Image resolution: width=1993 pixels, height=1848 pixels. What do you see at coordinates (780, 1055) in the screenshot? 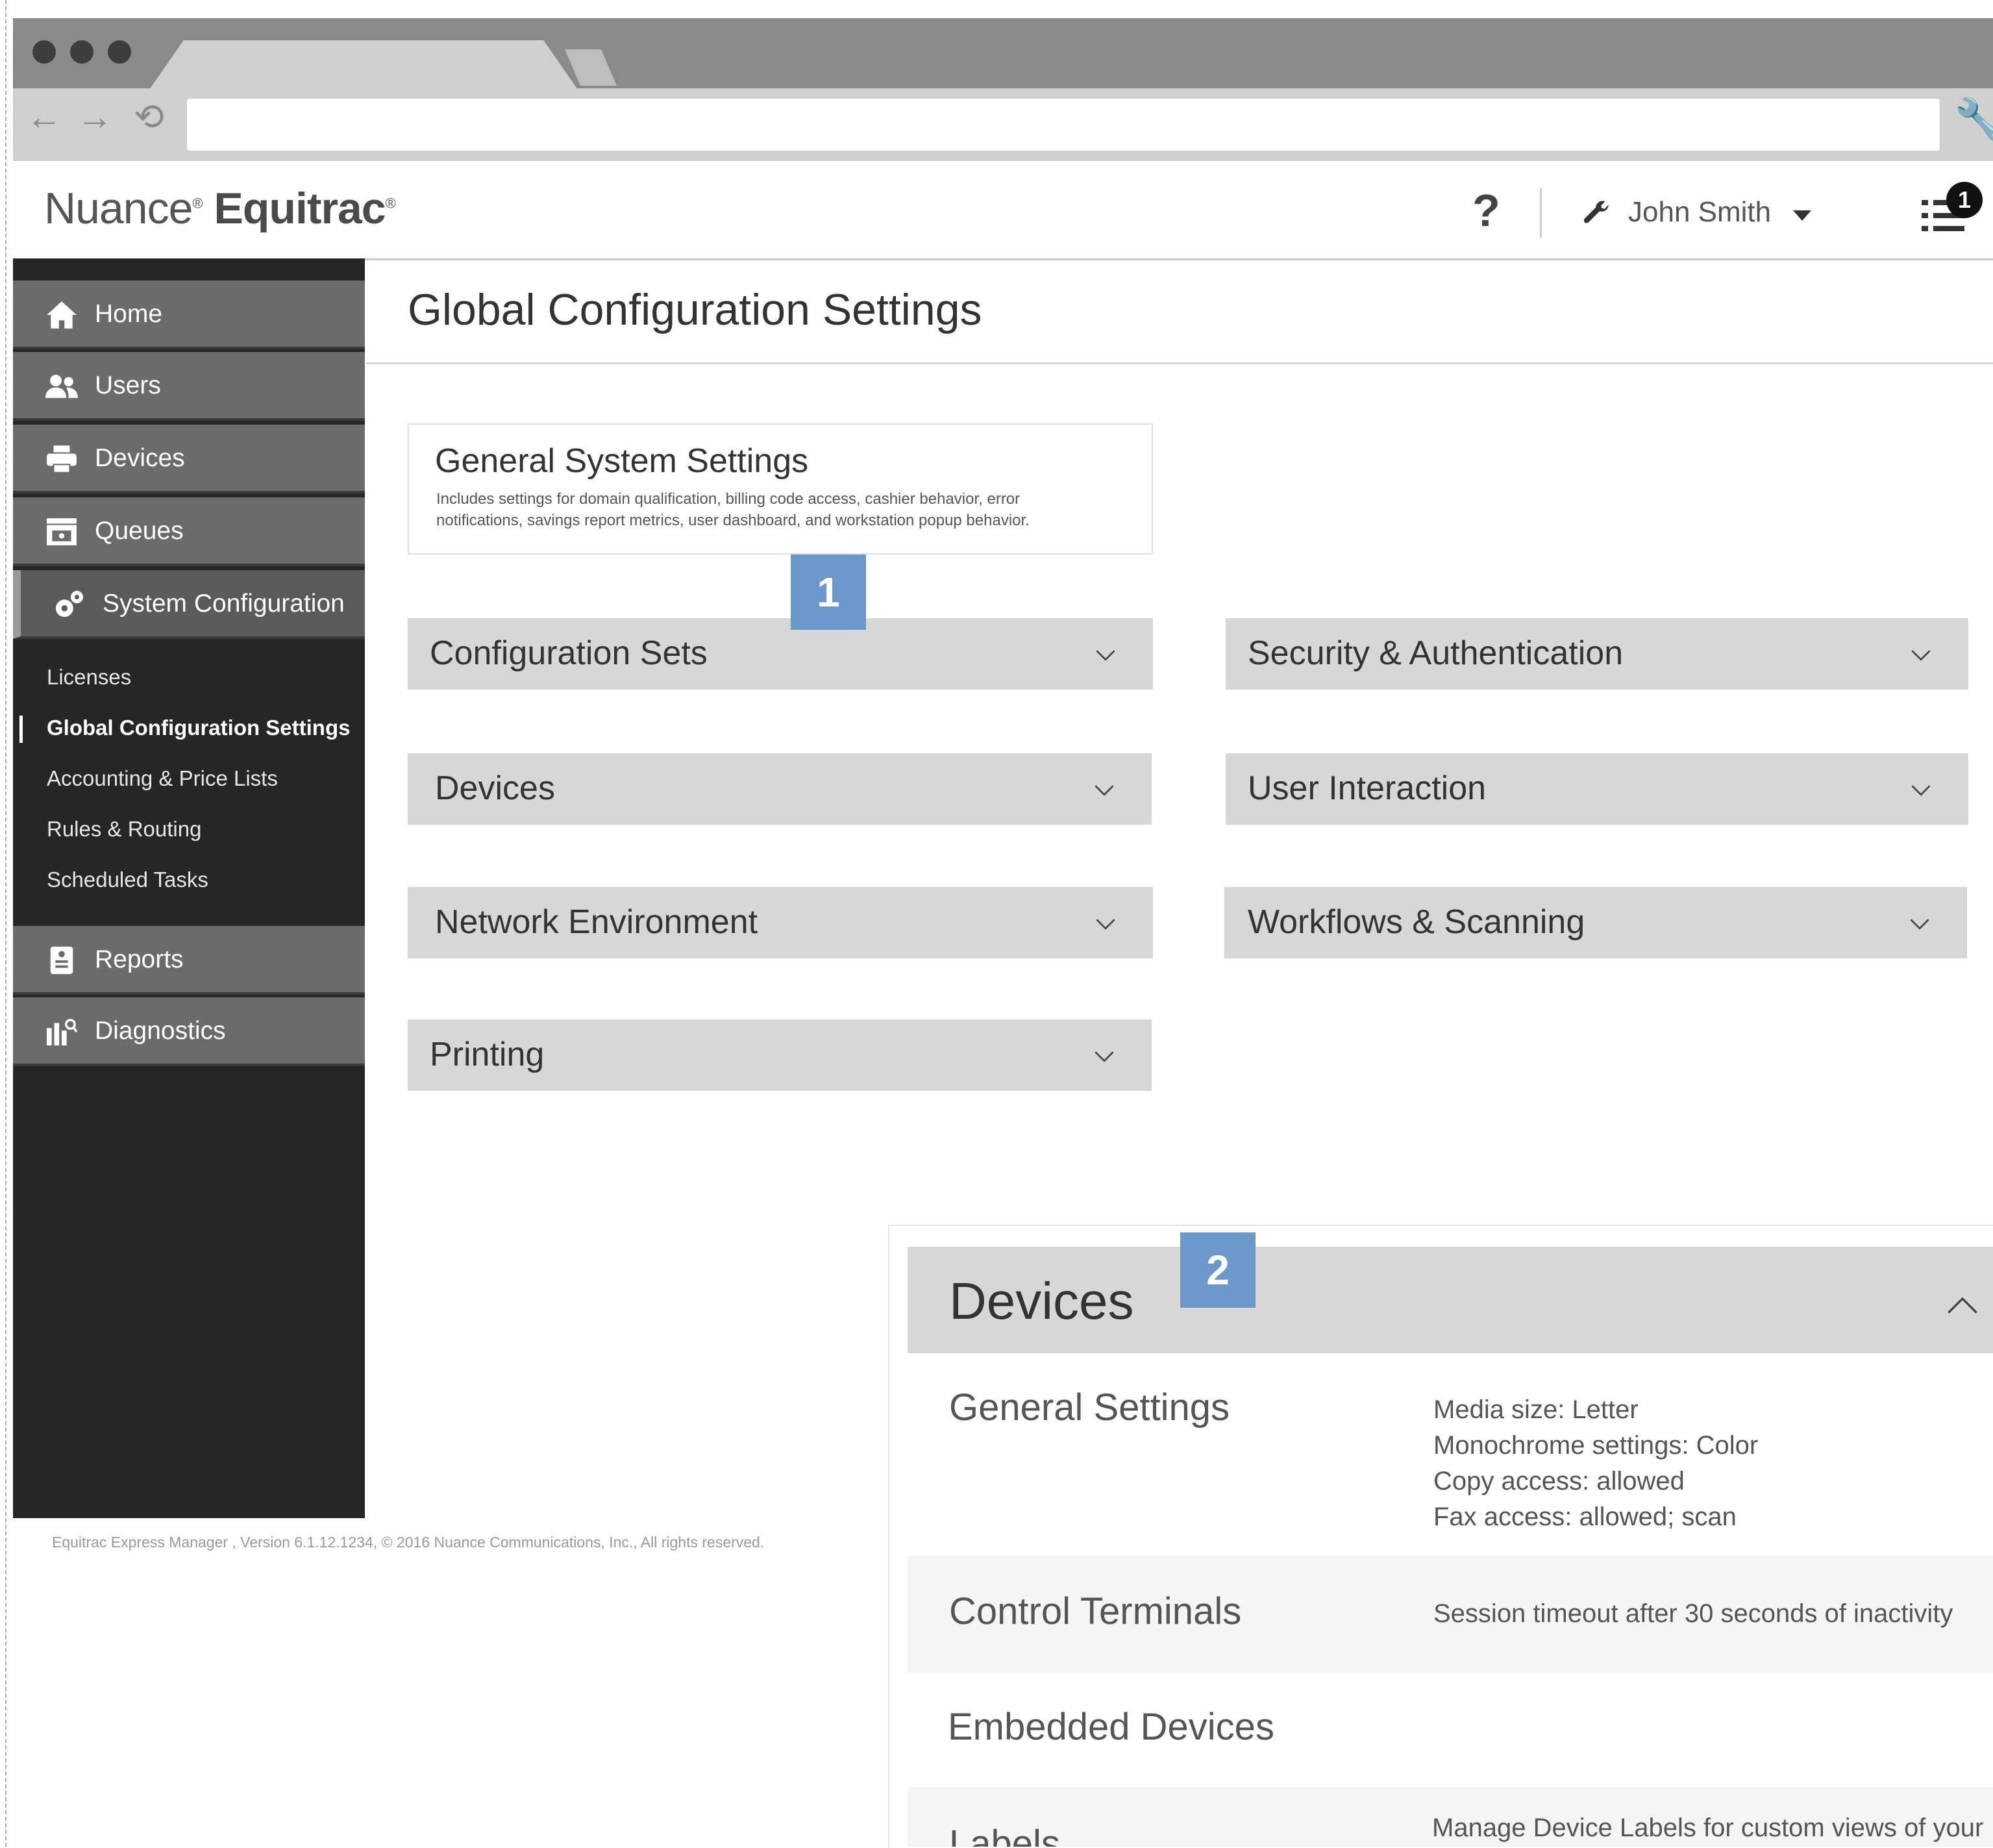
I see `accordion-printing: Printing` at bounding box center [780, 1055].